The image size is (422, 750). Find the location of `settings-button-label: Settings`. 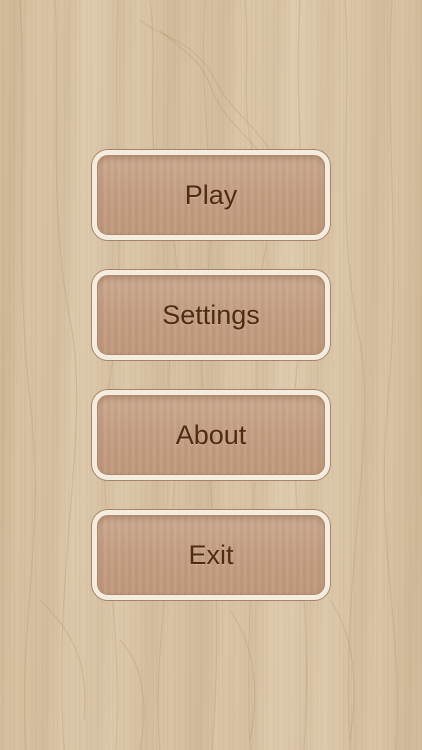

settings-button-label: Settings is located at coordinates (211, 314).